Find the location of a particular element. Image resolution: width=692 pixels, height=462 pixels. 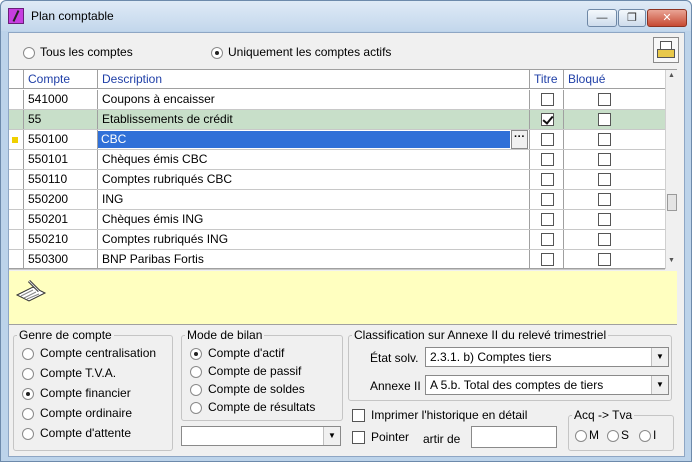

table-row: 550101 Chèques émis CBC is located at coordinates (337, 160).